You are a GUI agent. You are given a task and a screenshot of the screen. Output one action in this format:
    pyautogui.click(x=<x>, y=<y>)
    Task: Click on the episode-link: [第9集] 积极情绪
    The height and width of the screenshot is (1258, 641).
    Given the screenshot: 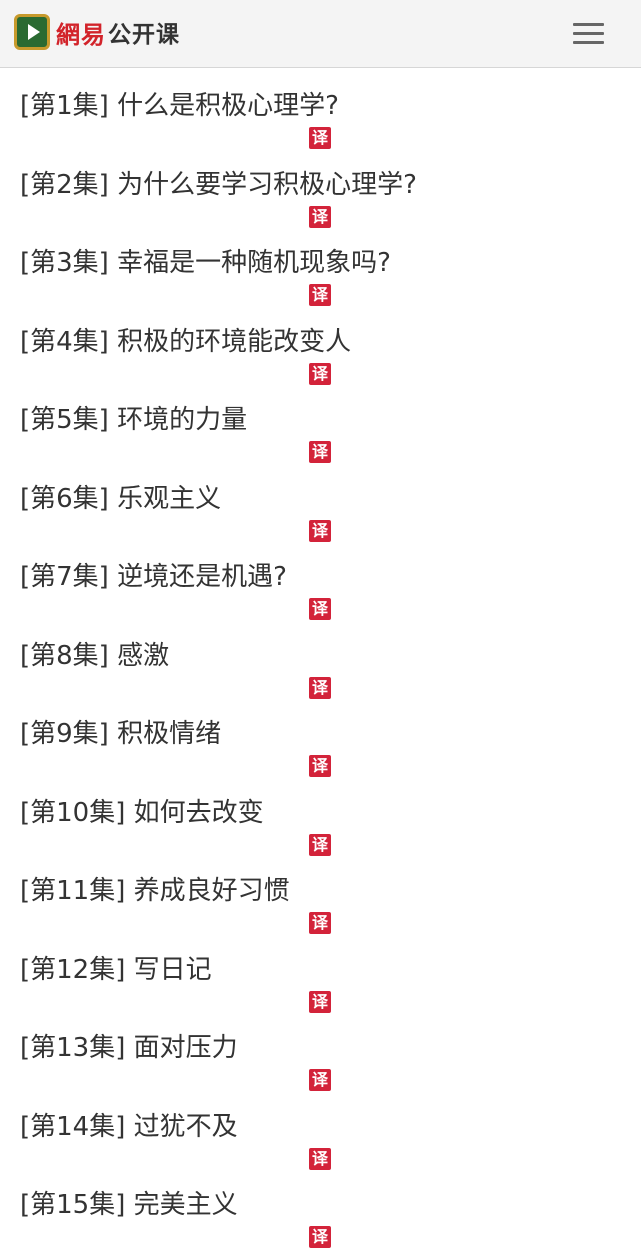 What is the action you would take?
    pyautogui.click(x=120, y=734)
    